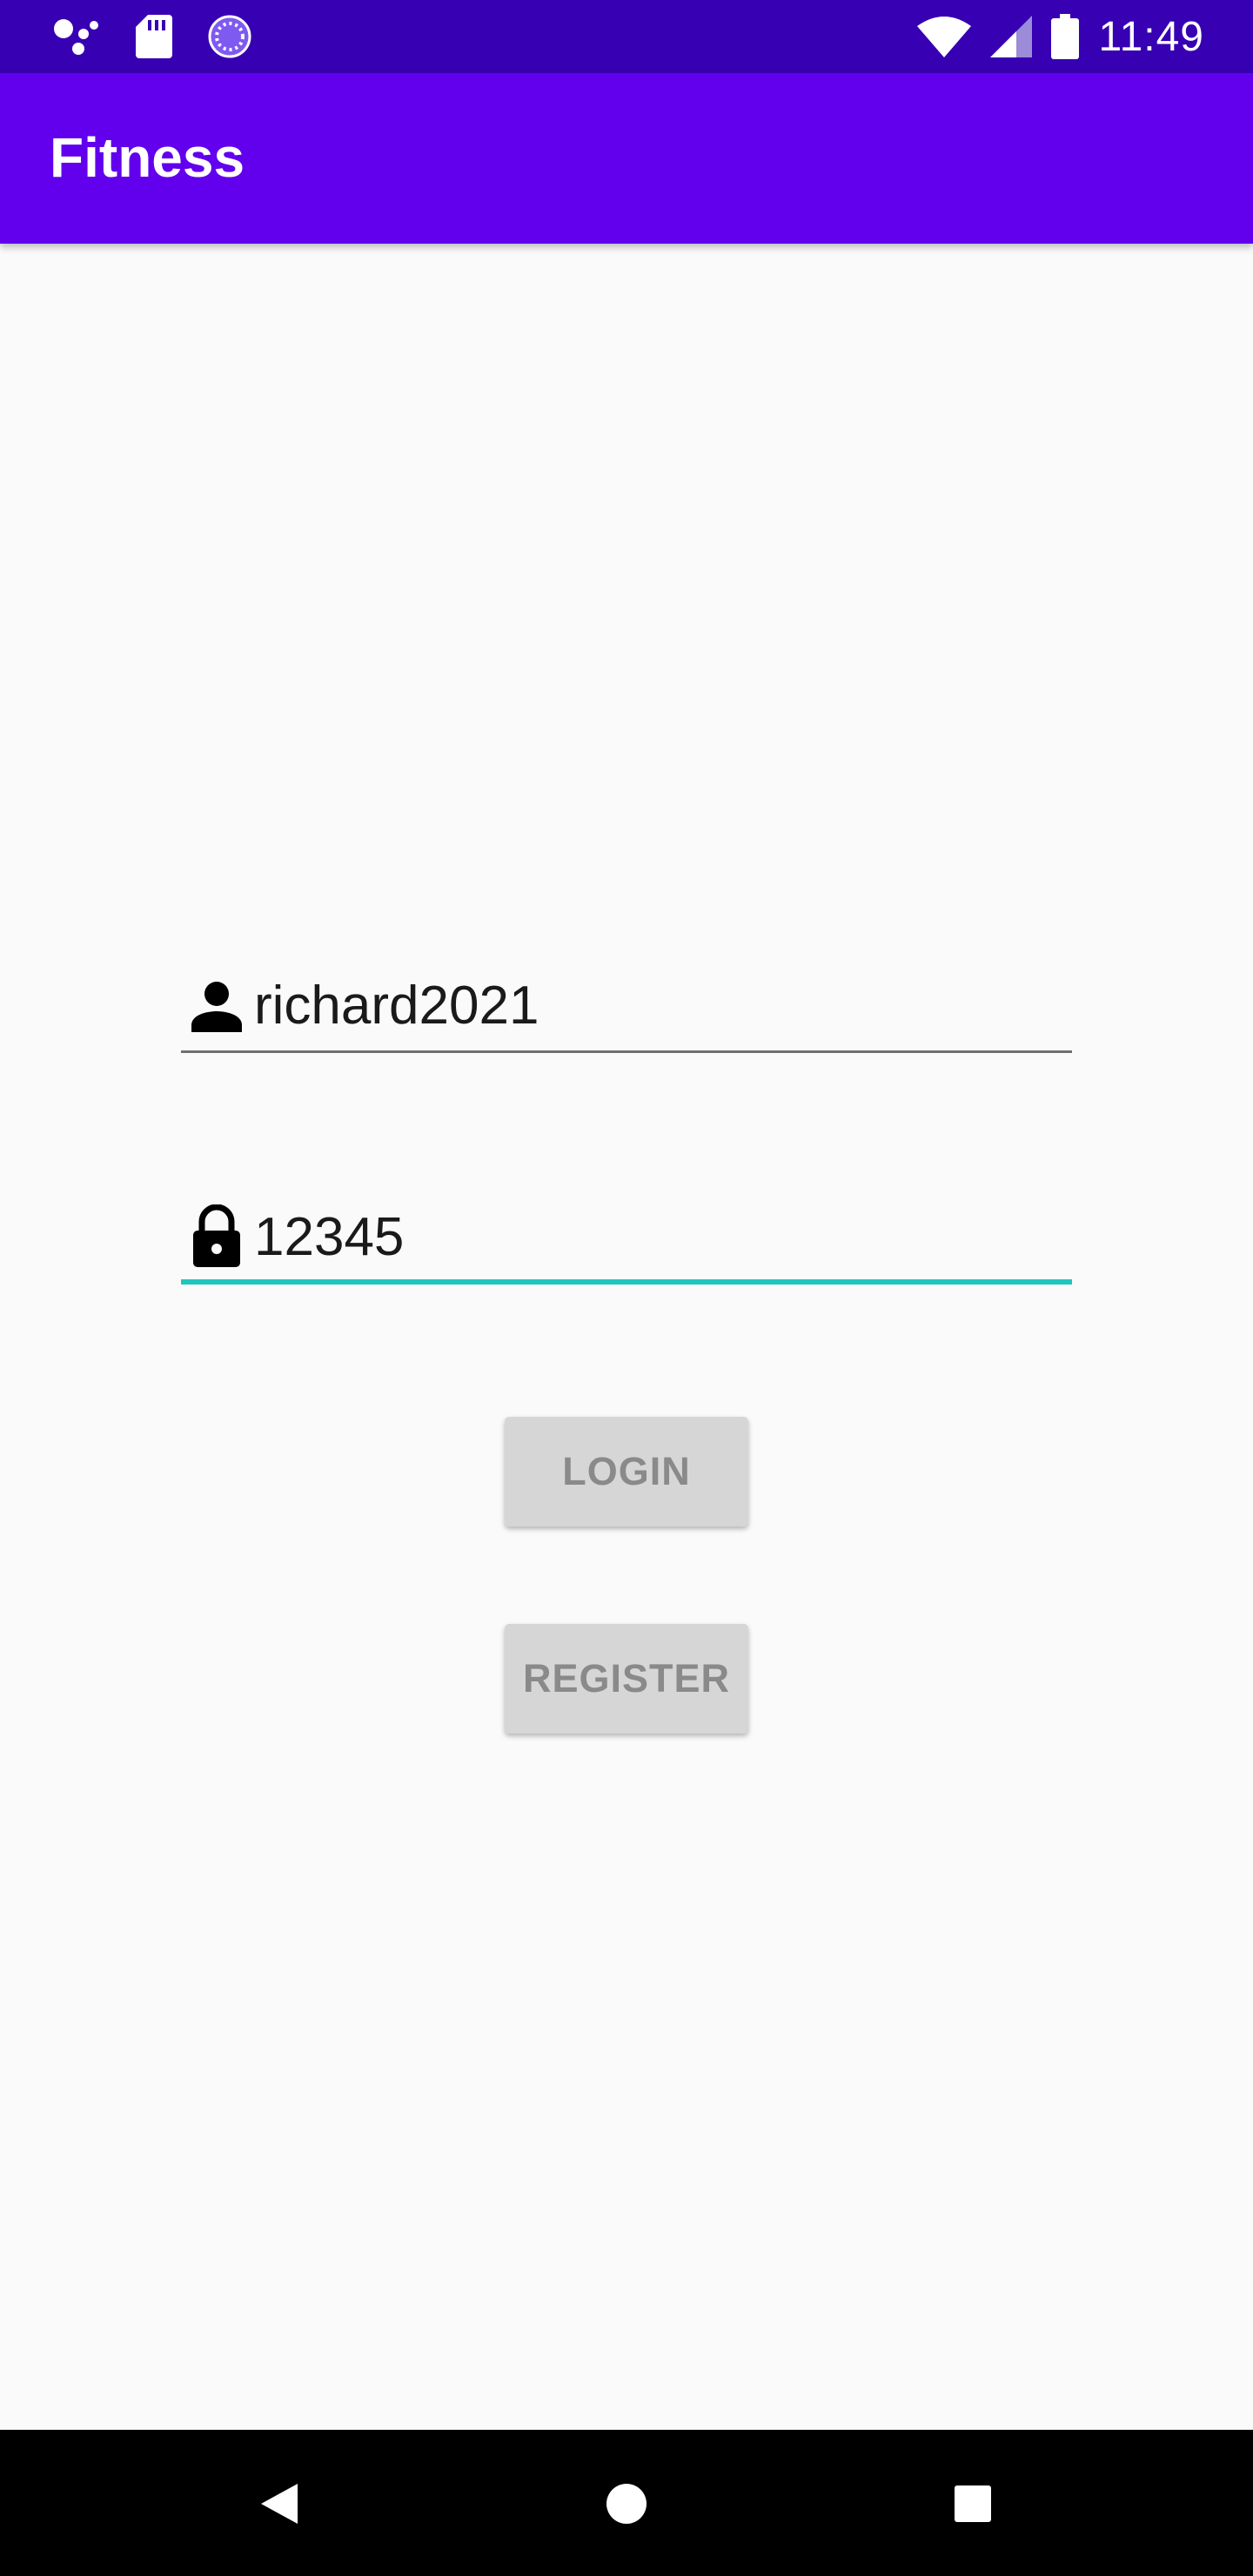  What do you see at coordinates (626, 1240) in the screenshot?
I see `password-field: 12345` at bounding box center [626, 1240].